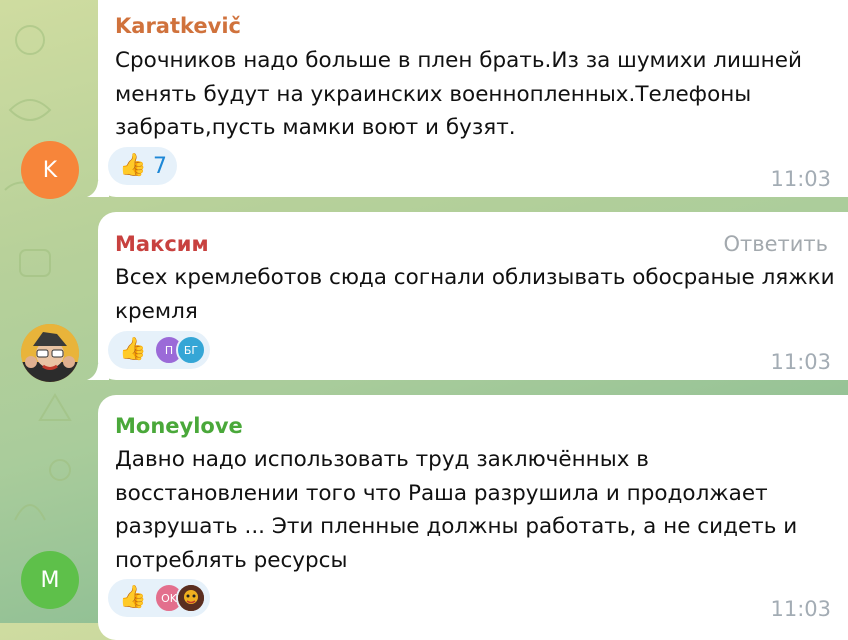  I want to click on reaction-thumbs-up: 👍 OK, so click(159, 598).